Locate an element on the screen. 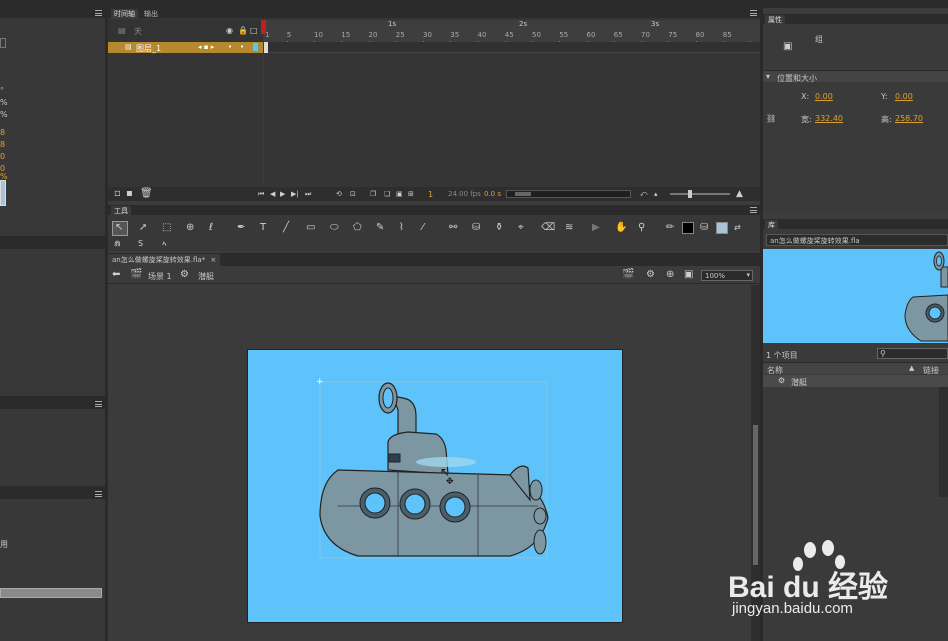 This screenshot has width=948, height=641. back-arrow-icon: ⬅ is located at coordinates (116, 275).